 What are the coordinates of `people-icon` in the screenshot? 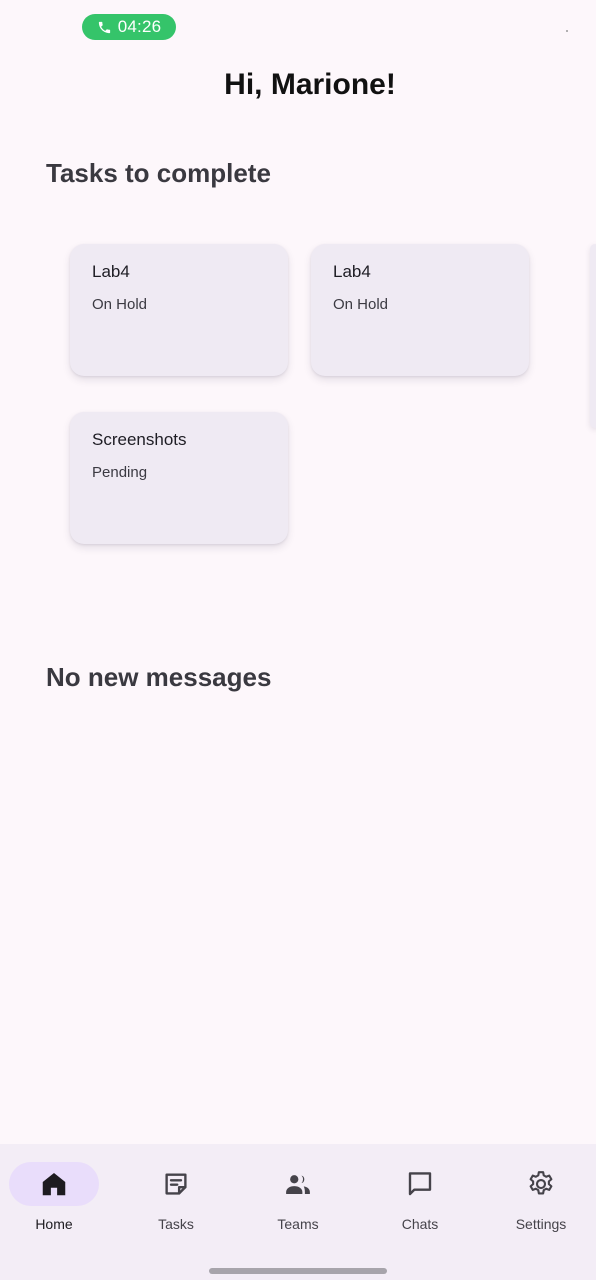 It's located at (298, 1184).